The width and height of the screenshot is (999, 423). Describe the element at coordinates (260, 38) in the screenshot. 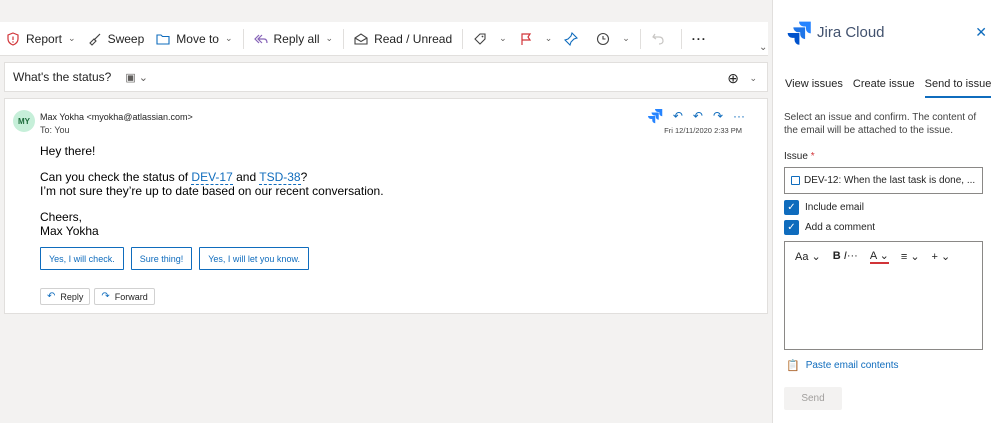

I see `reply-all-icon` at that location.